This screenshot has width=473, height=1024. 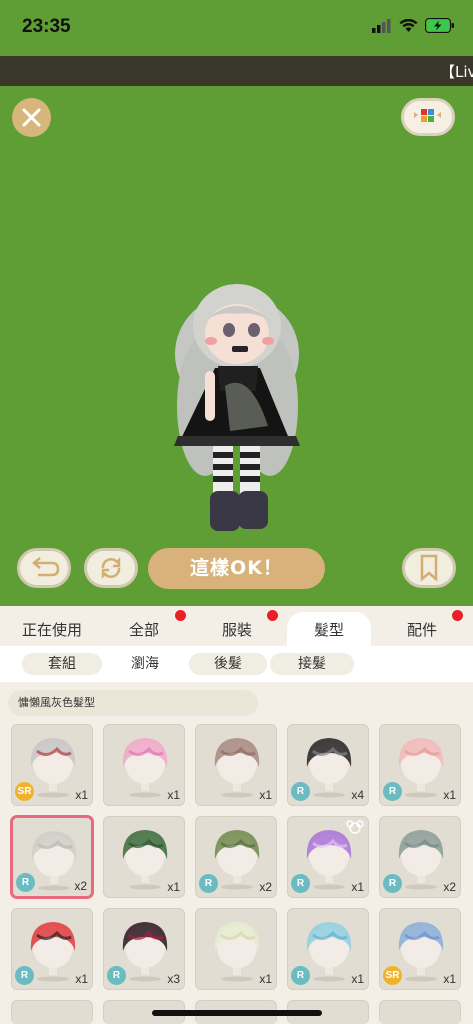 I want to click on status-time: 23:35, so click(x=46, y=26).